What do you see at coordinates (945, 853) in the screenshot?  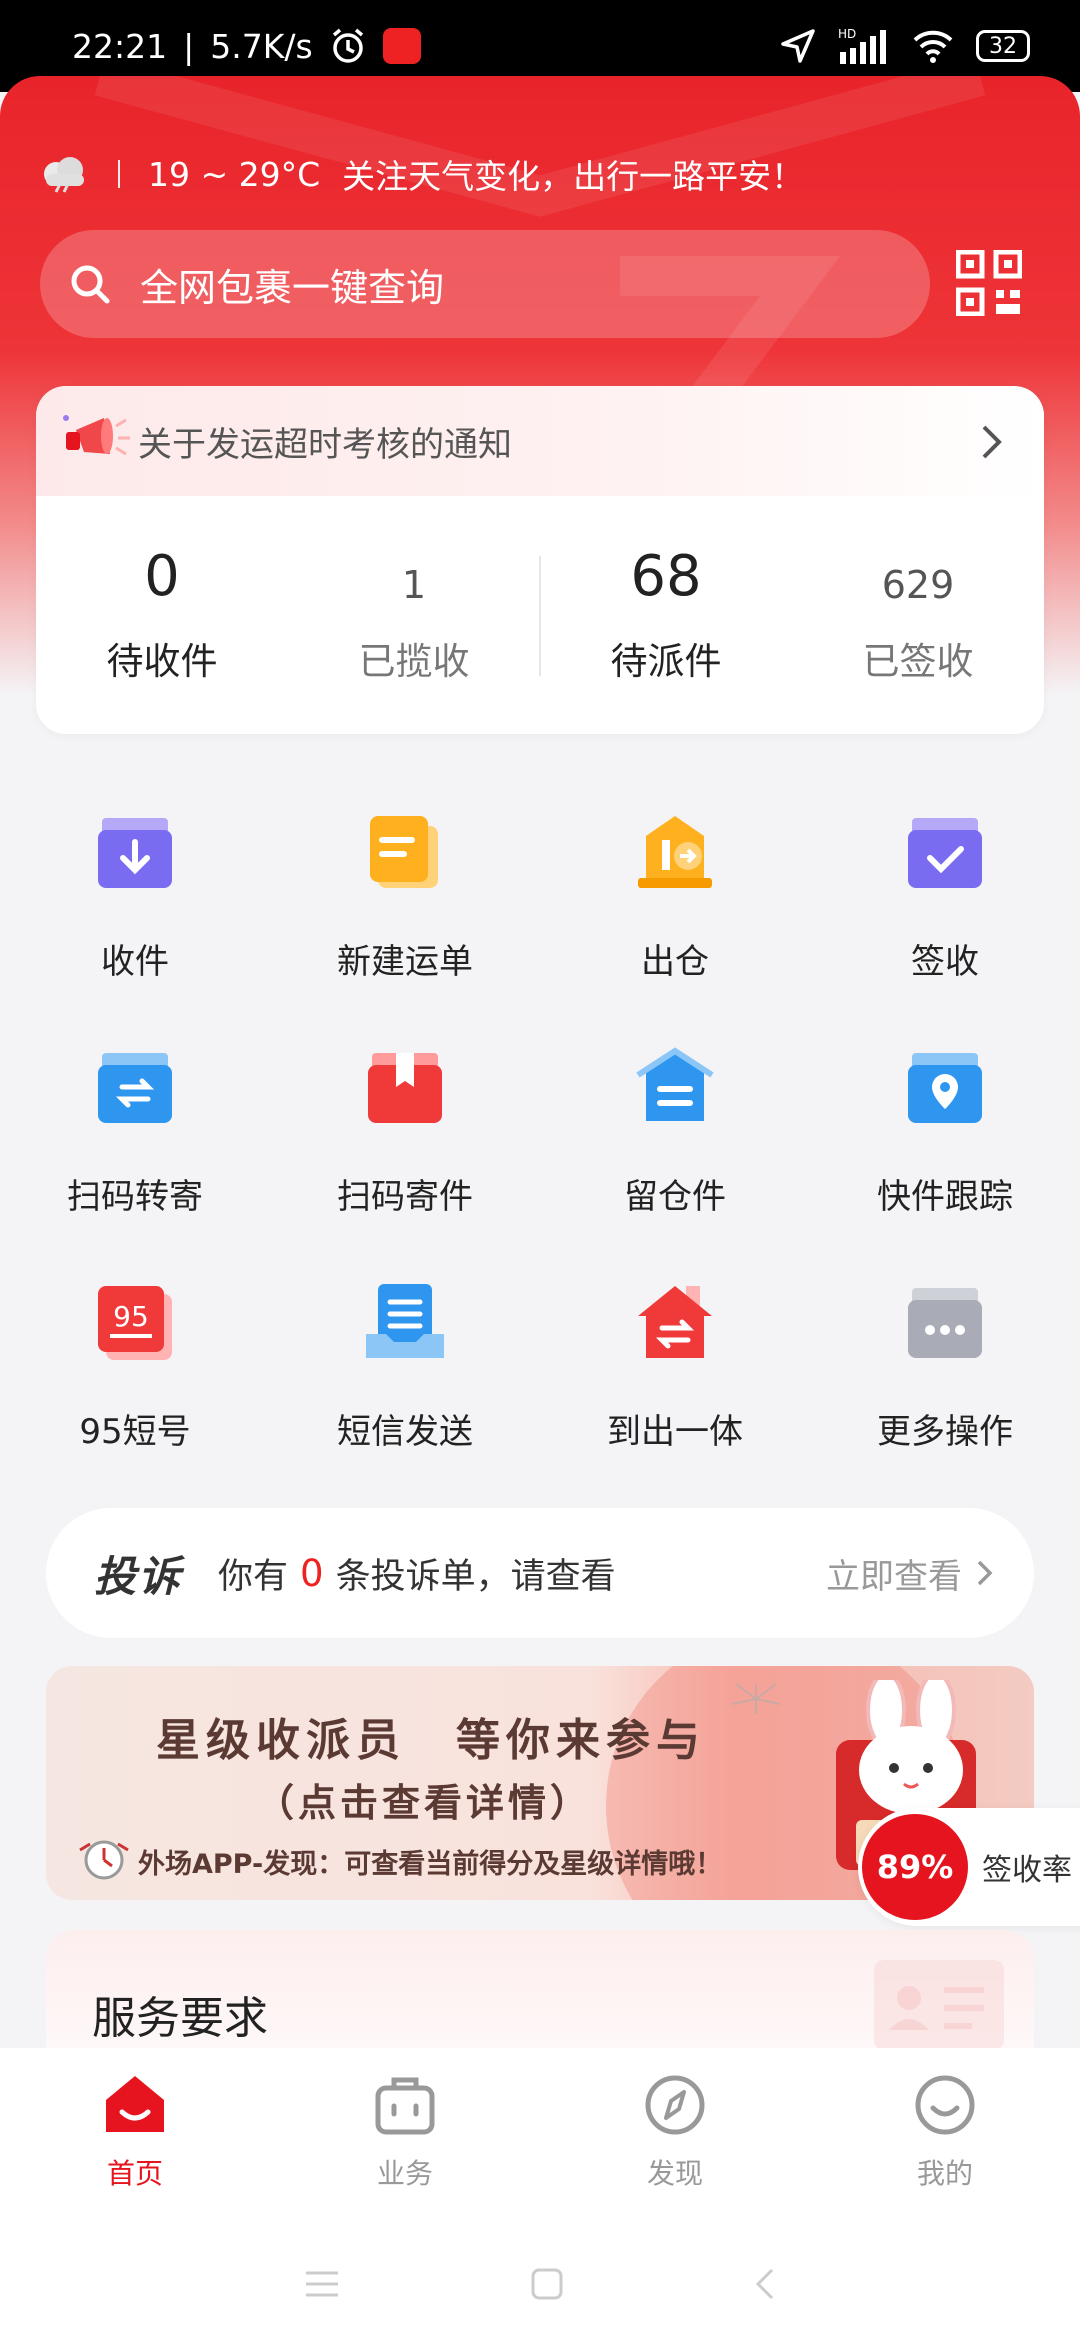 I see `sign-check-icon` at bounding box center [945, 853].